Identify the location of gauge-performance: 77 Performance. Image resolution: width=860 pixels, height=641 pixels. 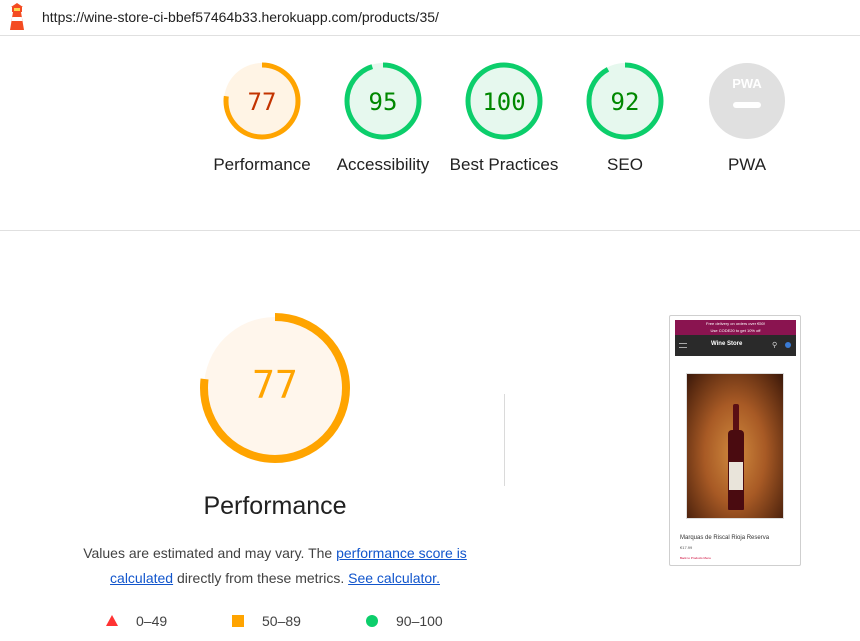
(262, 118).